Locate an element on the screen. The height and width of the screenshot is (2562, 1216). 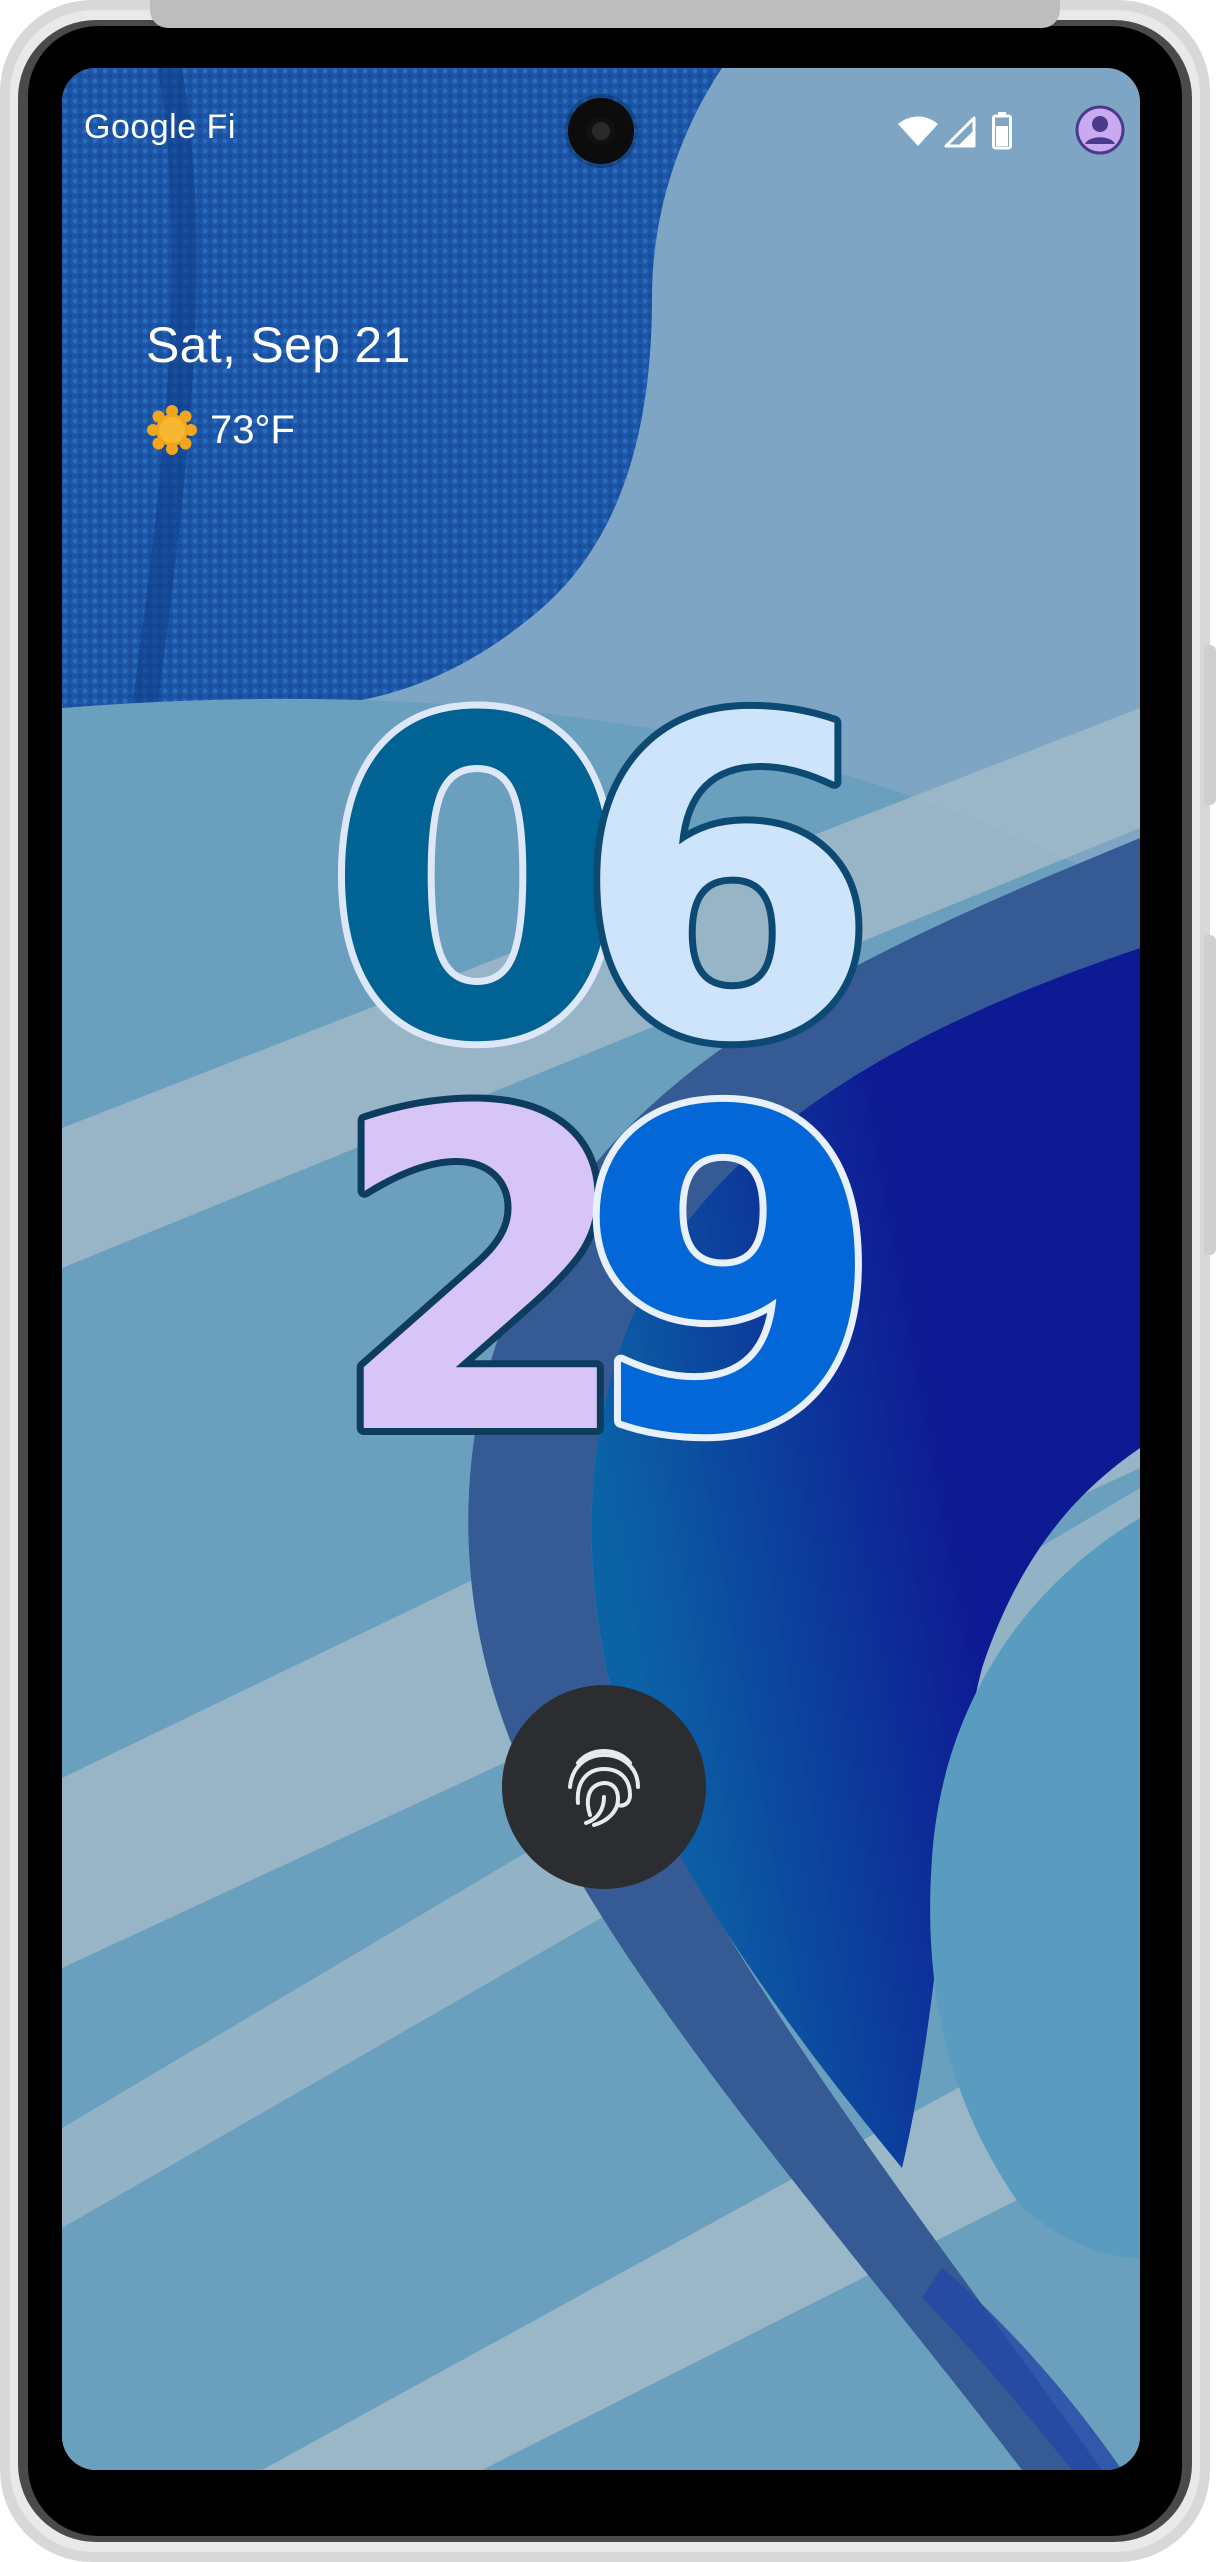
camera-lens is located at coordinates (601, 131).